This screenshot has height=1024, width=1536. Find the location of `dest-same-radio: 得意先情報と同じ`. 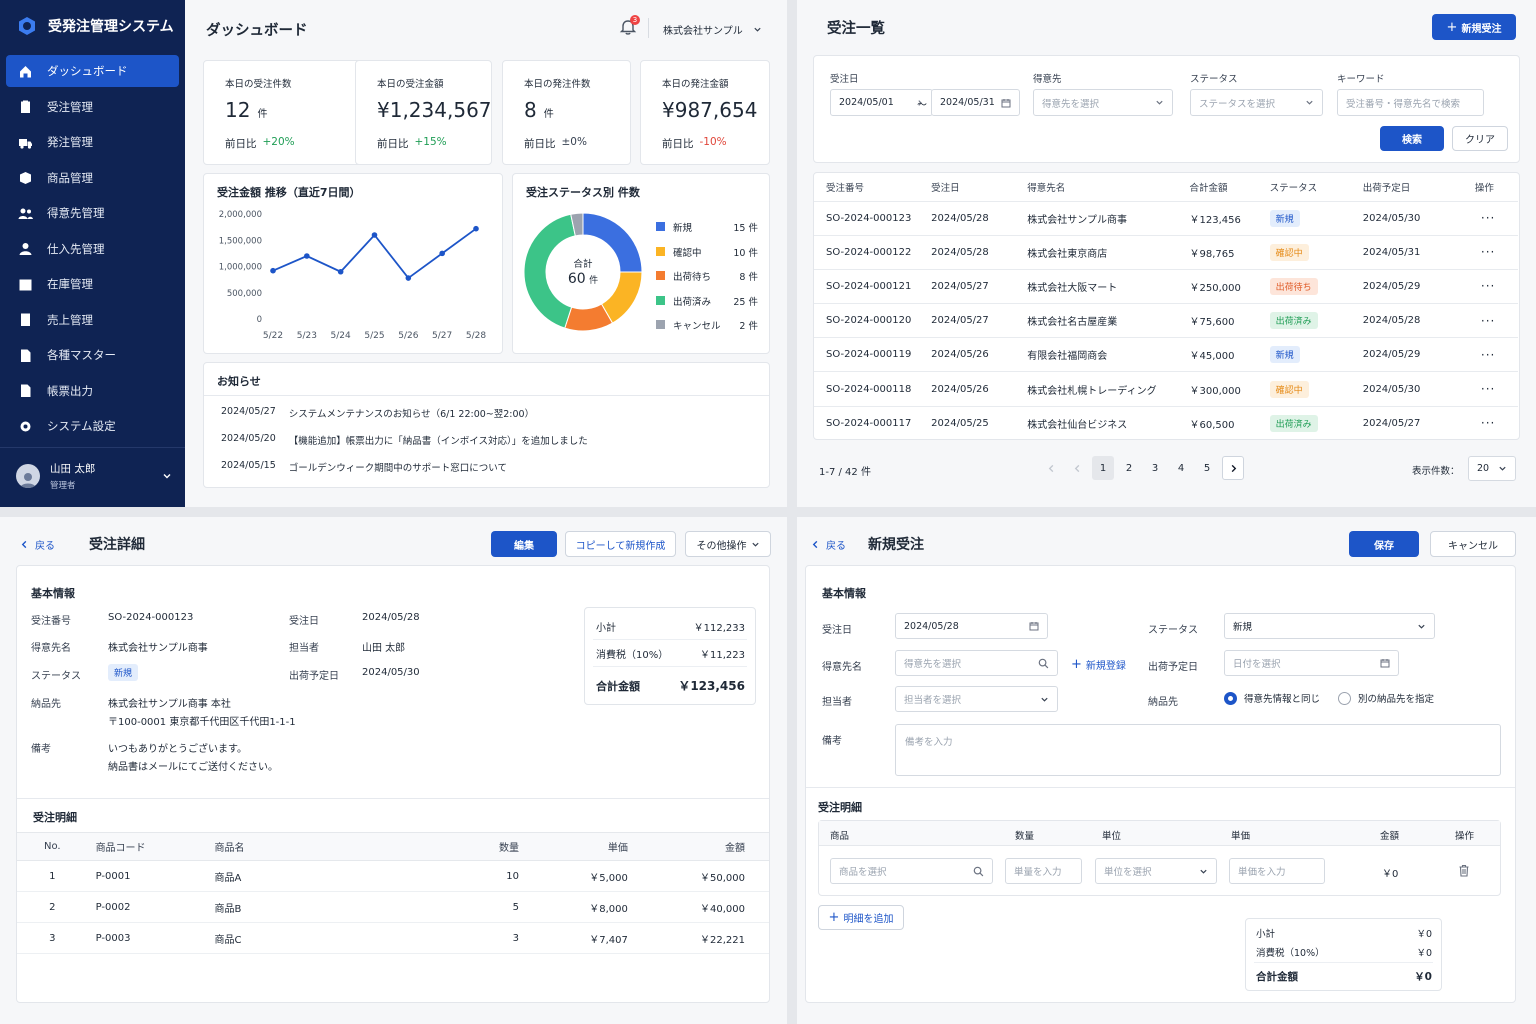

dest-same-radio: 得意先情報と同じ is located at coordinates (1272, 698).